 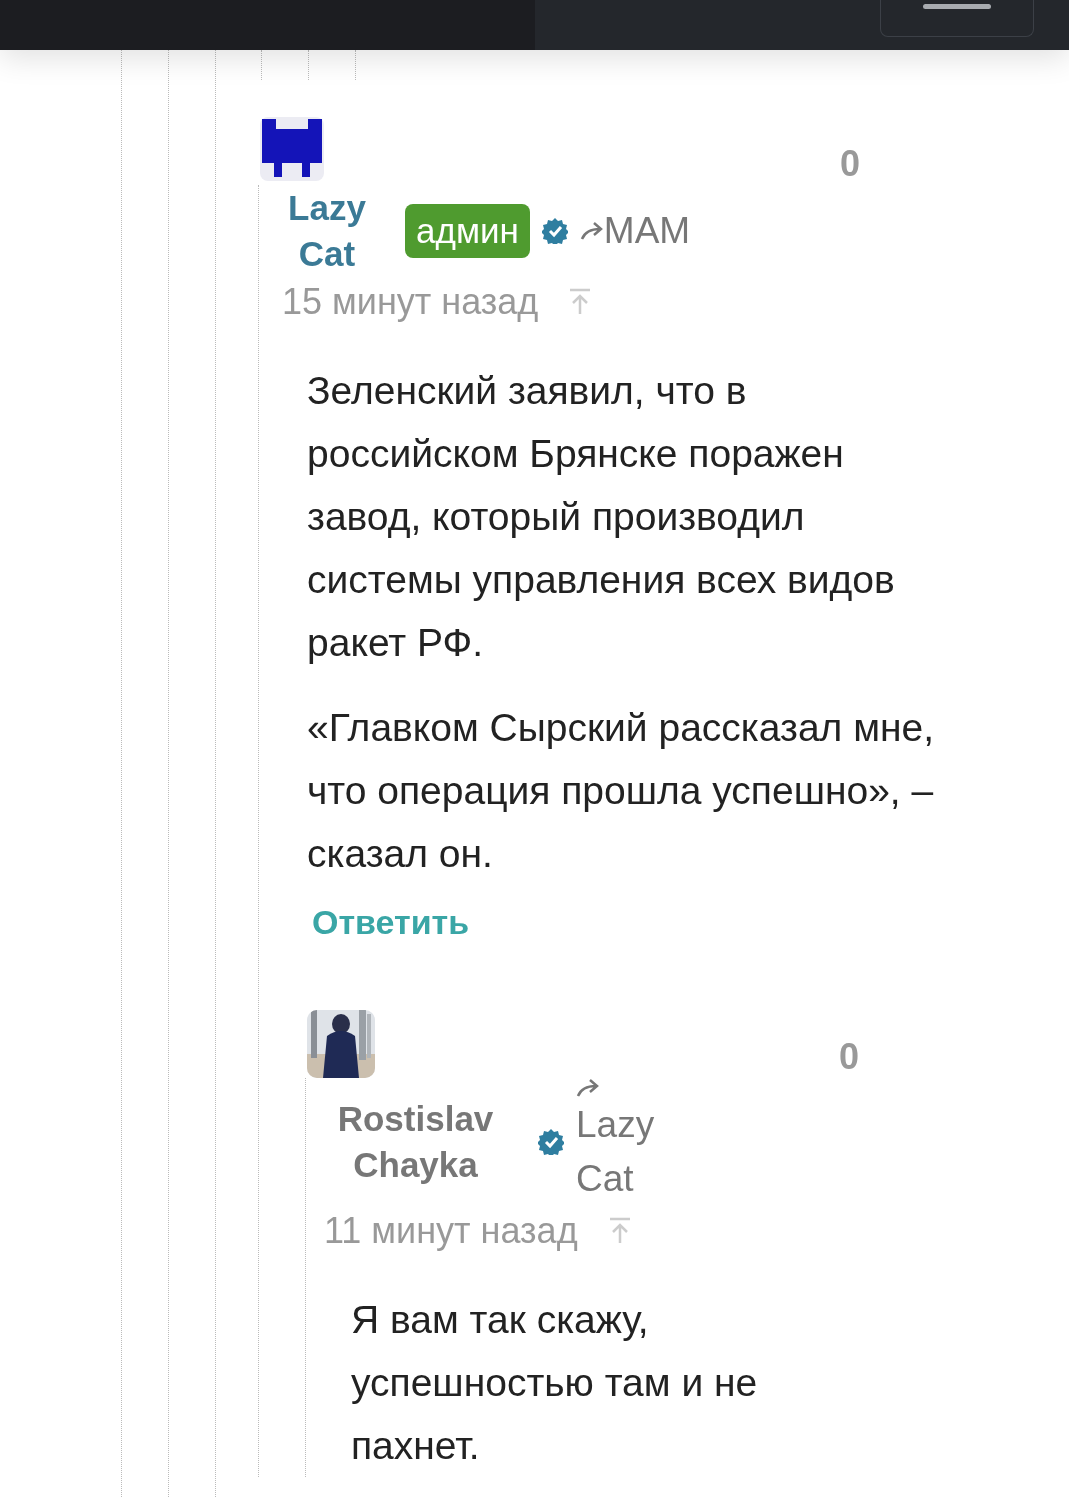 I want to click on reply-link: Ответить, so click(x=391, y=922).